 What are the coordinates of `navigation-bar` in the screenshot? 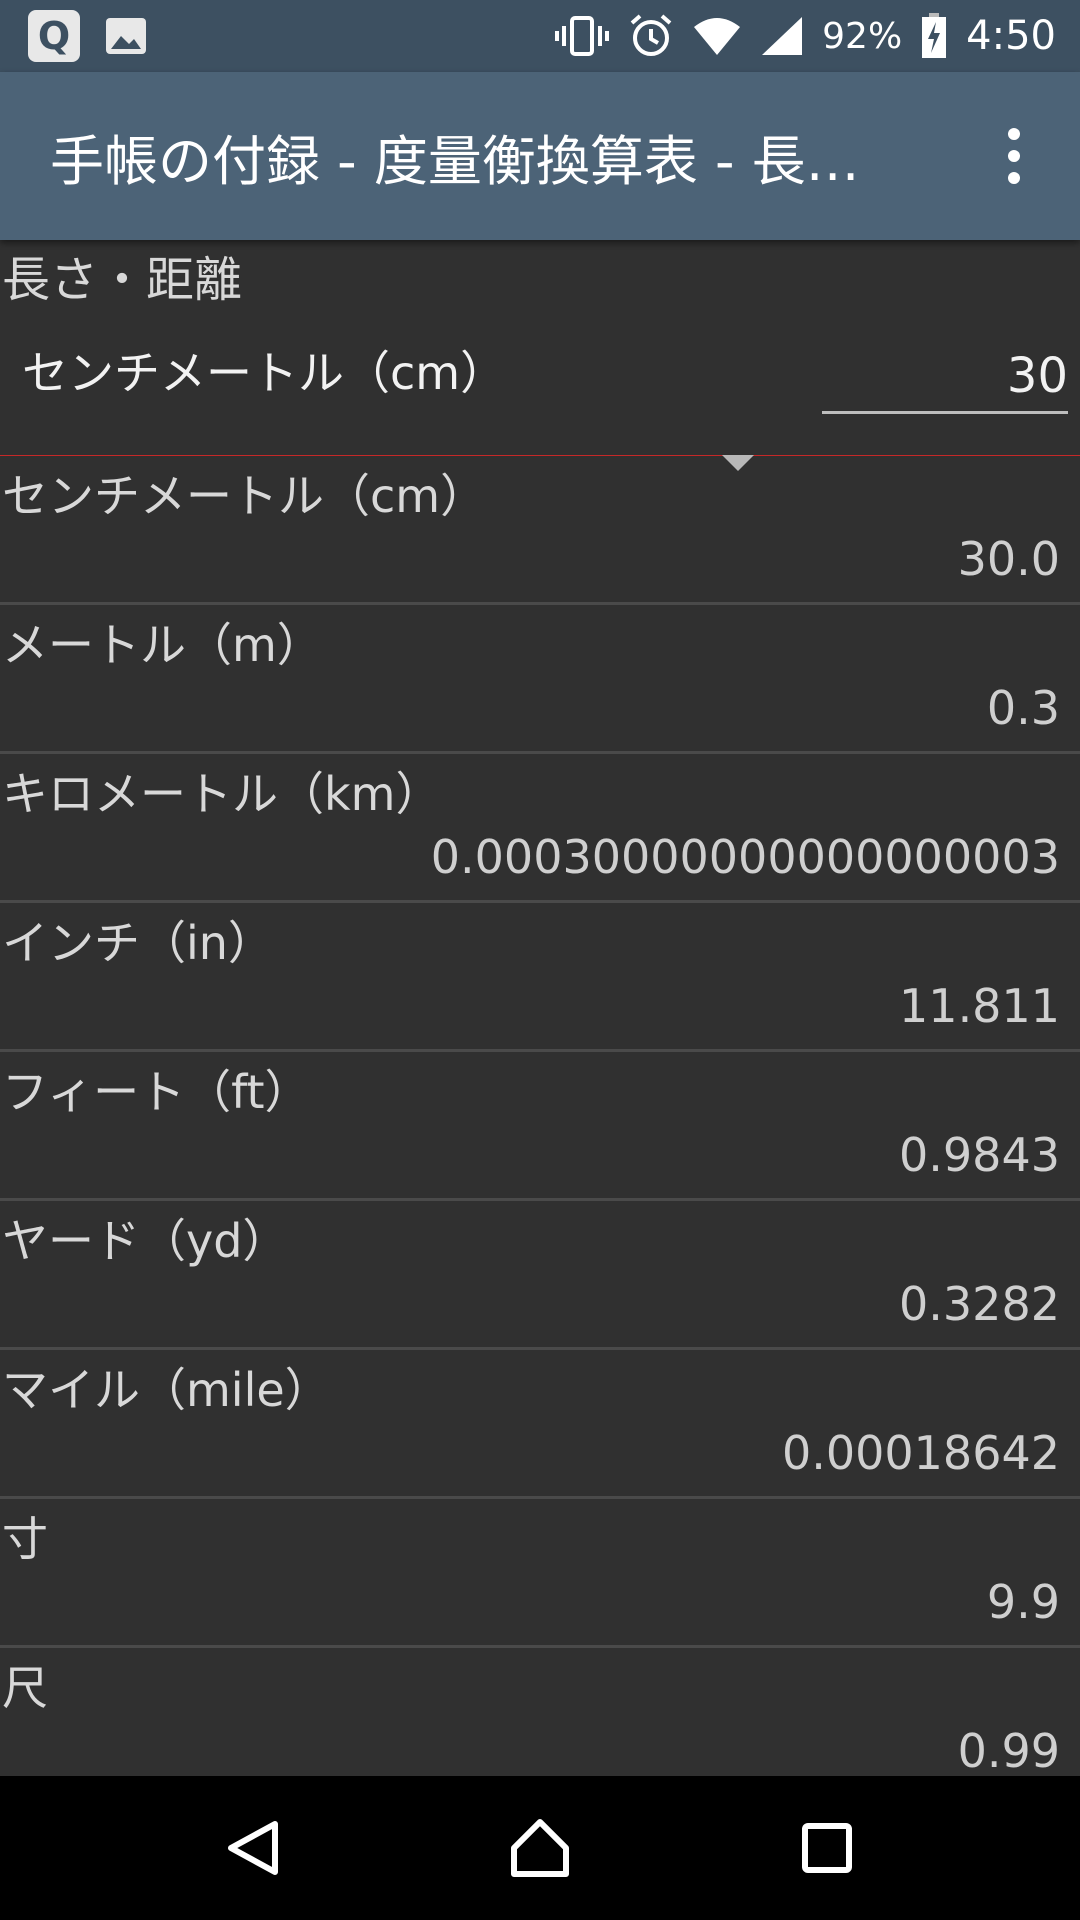 It's located at (540, 1848).